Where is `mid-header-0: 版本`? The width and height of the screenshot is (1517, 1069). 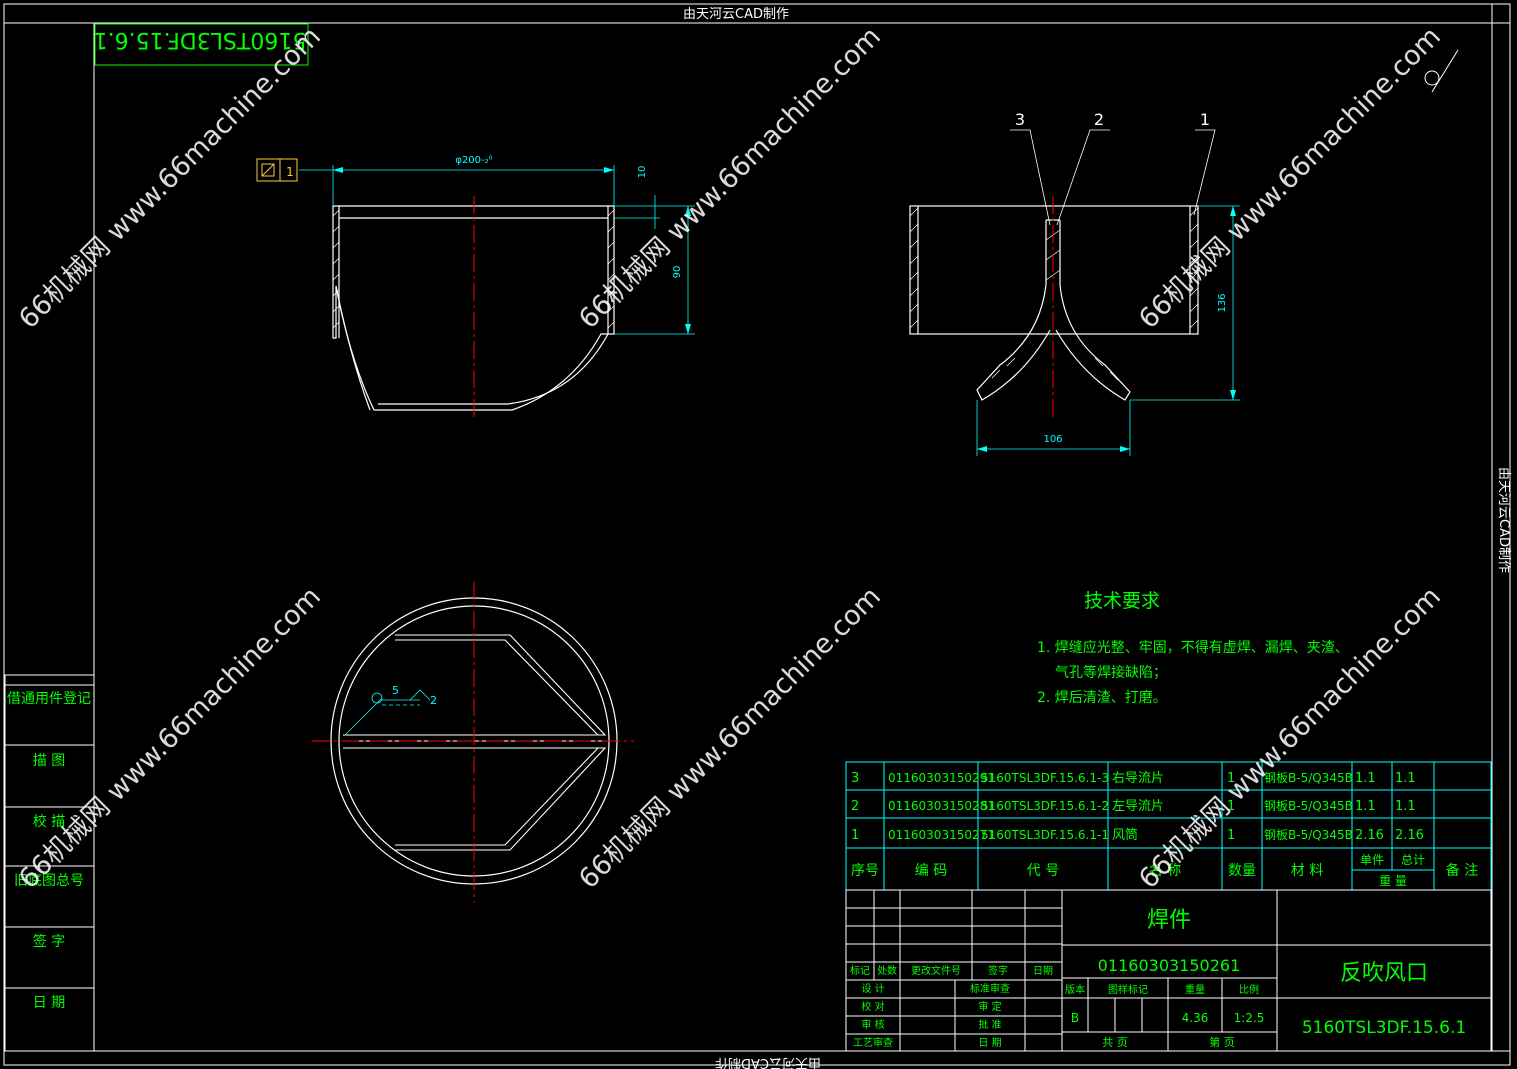 mid-header-0: 版本 is located at coordinates (1075, 989).